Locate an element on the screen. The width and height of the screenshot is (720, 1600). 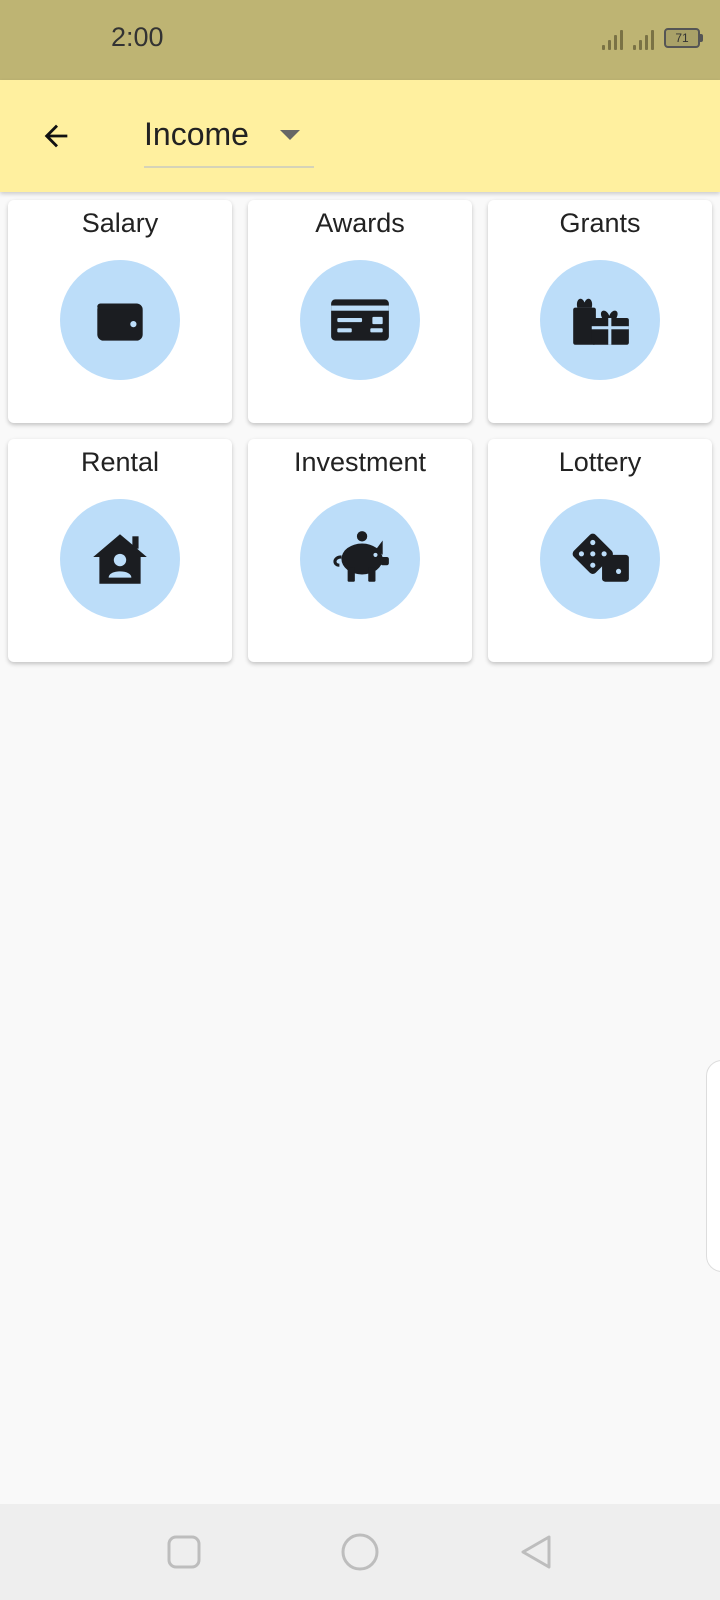
status-icons: 71 is located at coordinates (652, 39).